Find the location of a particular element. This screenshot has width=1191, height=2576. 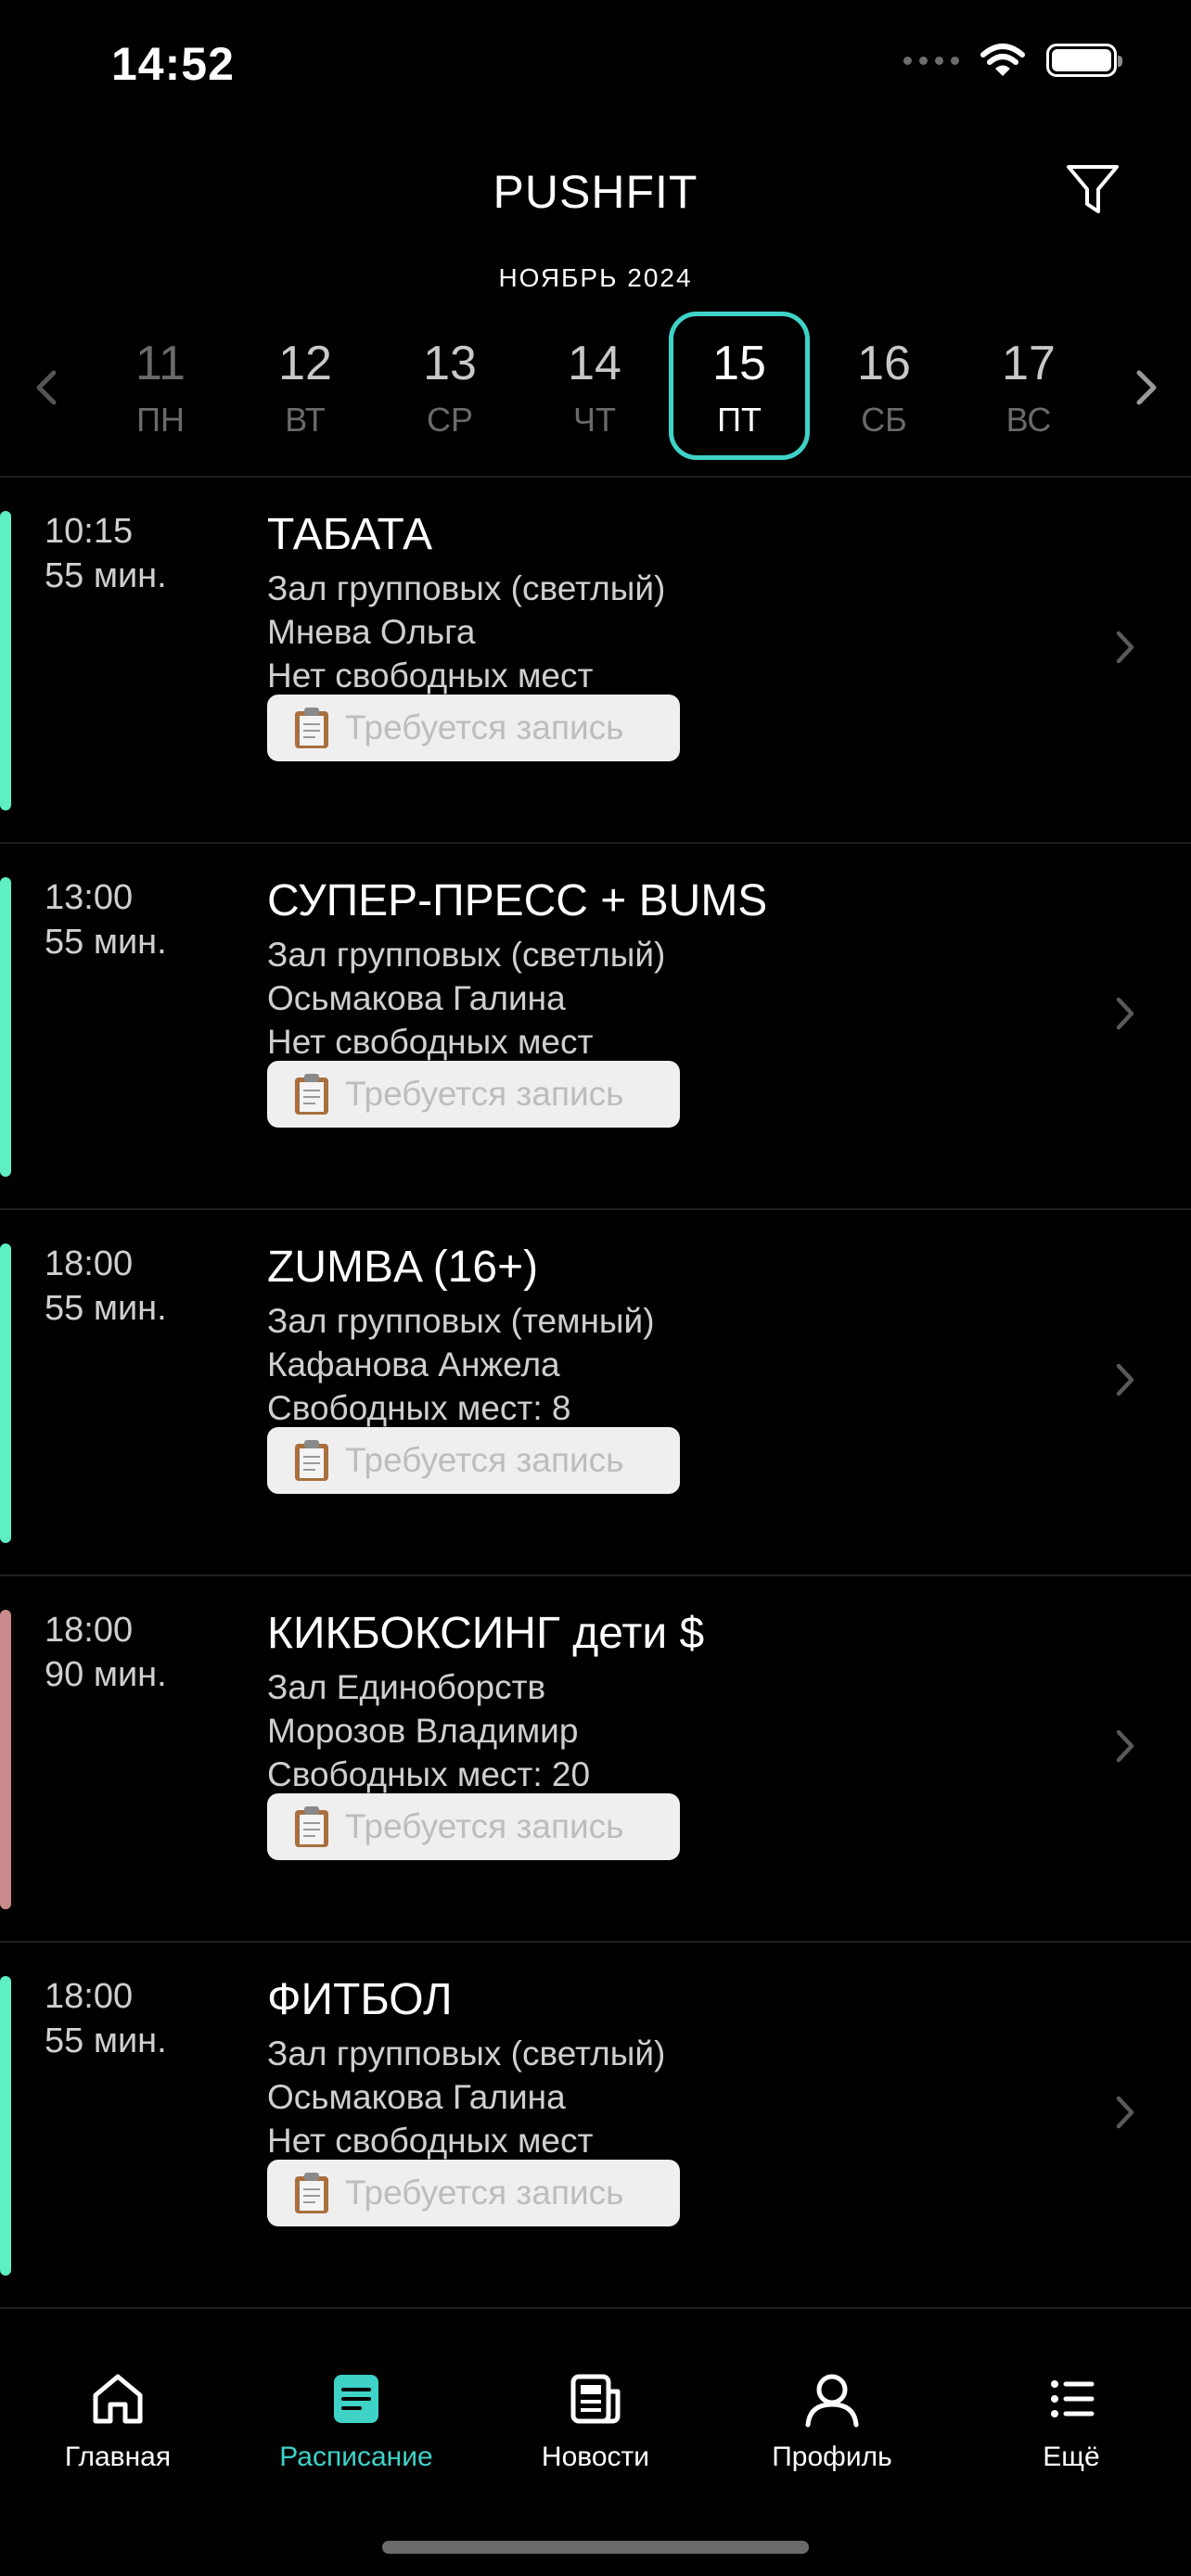

cellular-signal-icon is located at coordinates (931, 61).